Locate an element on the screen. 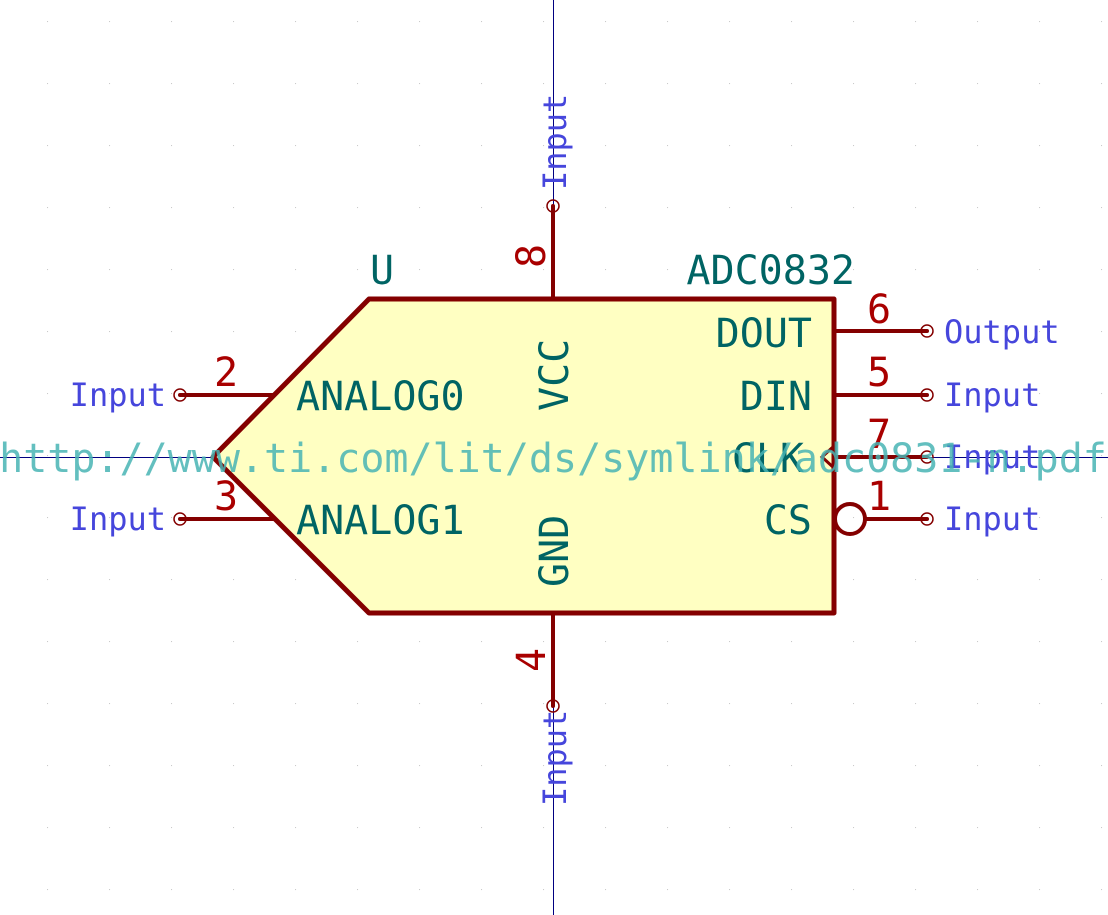 The image size is (1108, 915). pin-type-din: Input is located at coordinates (992, 395).